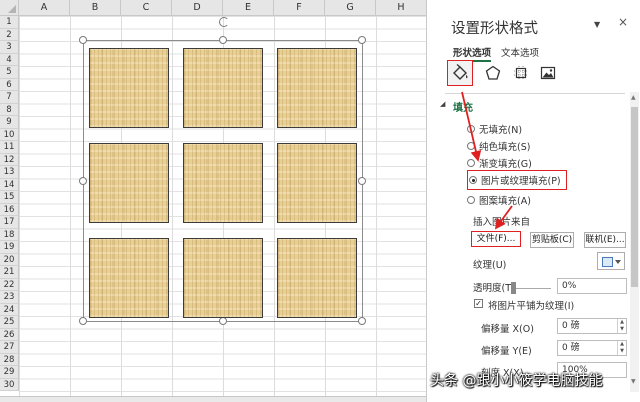 This screenshot has width=640, height=402. What do you see at coordinates (493, 73) in the screenshot?
I see `effects-button` at bounding box center [493, 73].